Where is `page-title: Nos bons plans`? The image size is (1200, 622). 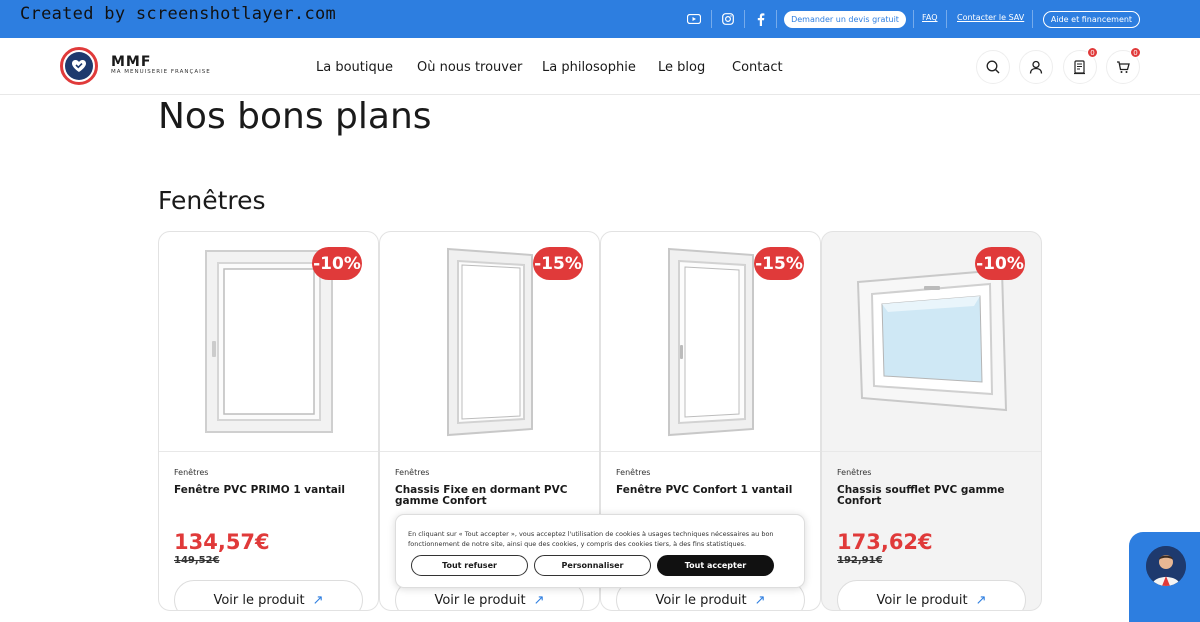 page-title: Nos bons plans is located at coordinates (295, 116).